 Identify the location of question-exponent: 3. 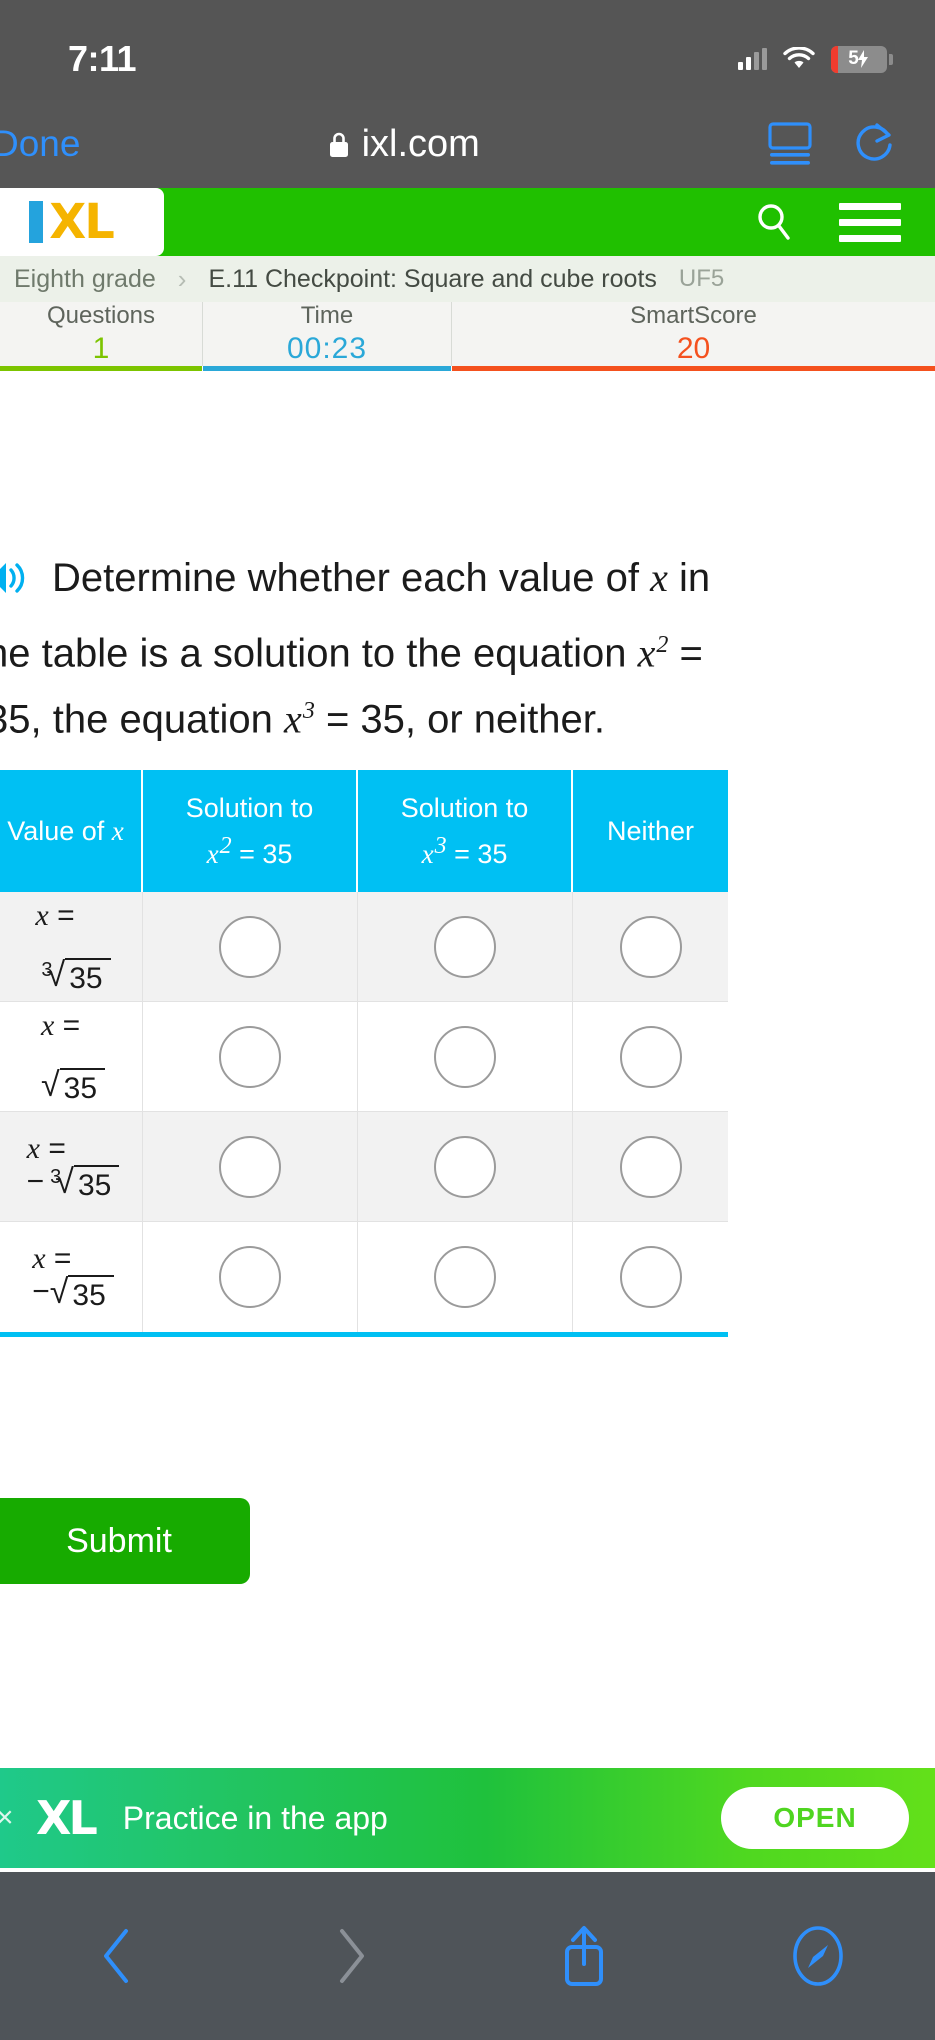
(308, 711).